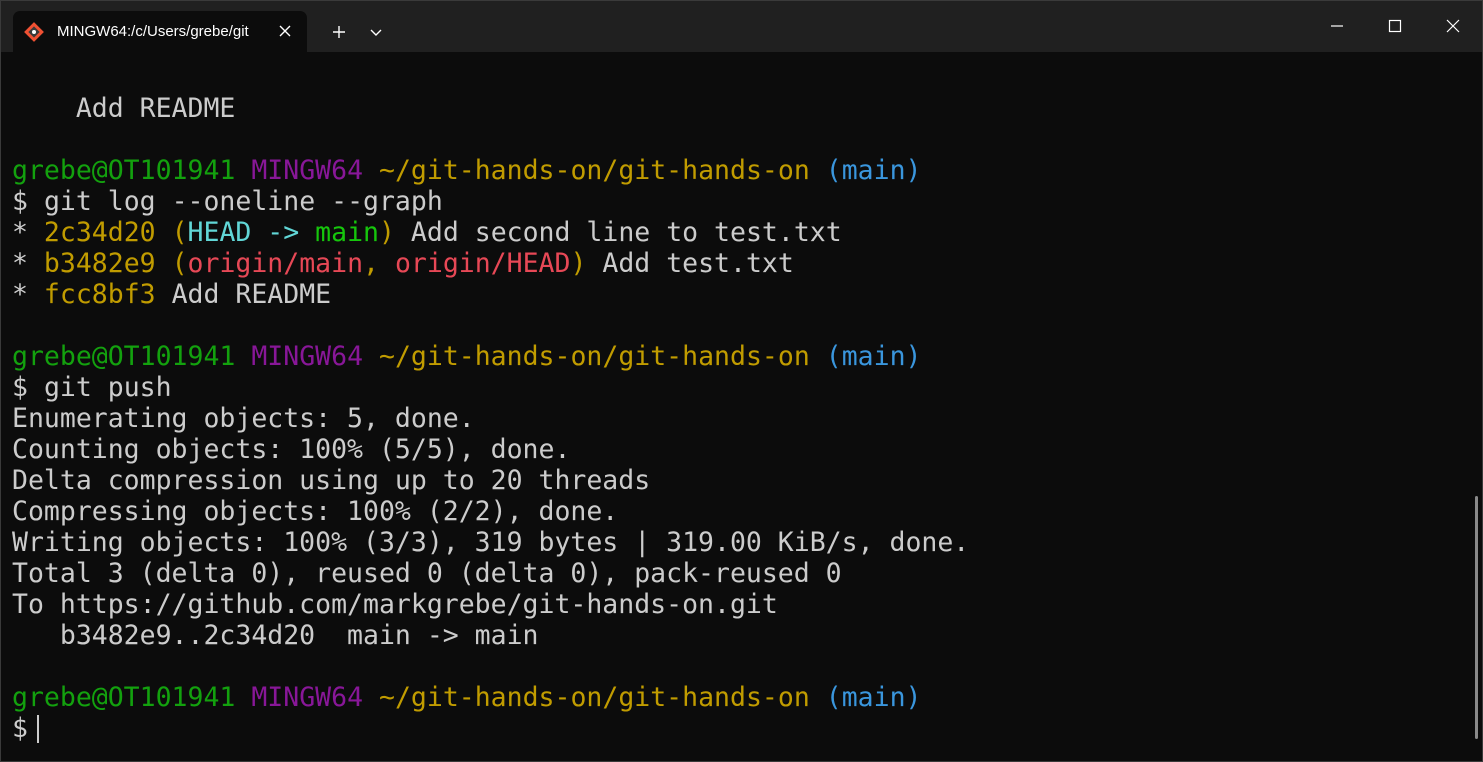 This screenshot has width=1483, height=762. I want to click on ref-remote: origin/main, so click(275, 263).